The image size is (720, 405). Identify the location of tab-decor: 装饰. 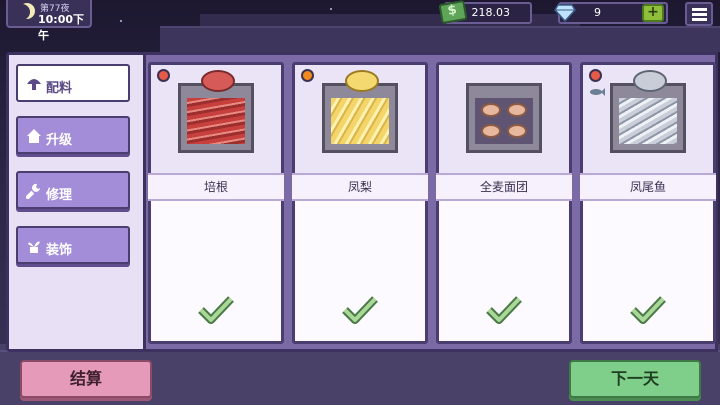
(73, 245).